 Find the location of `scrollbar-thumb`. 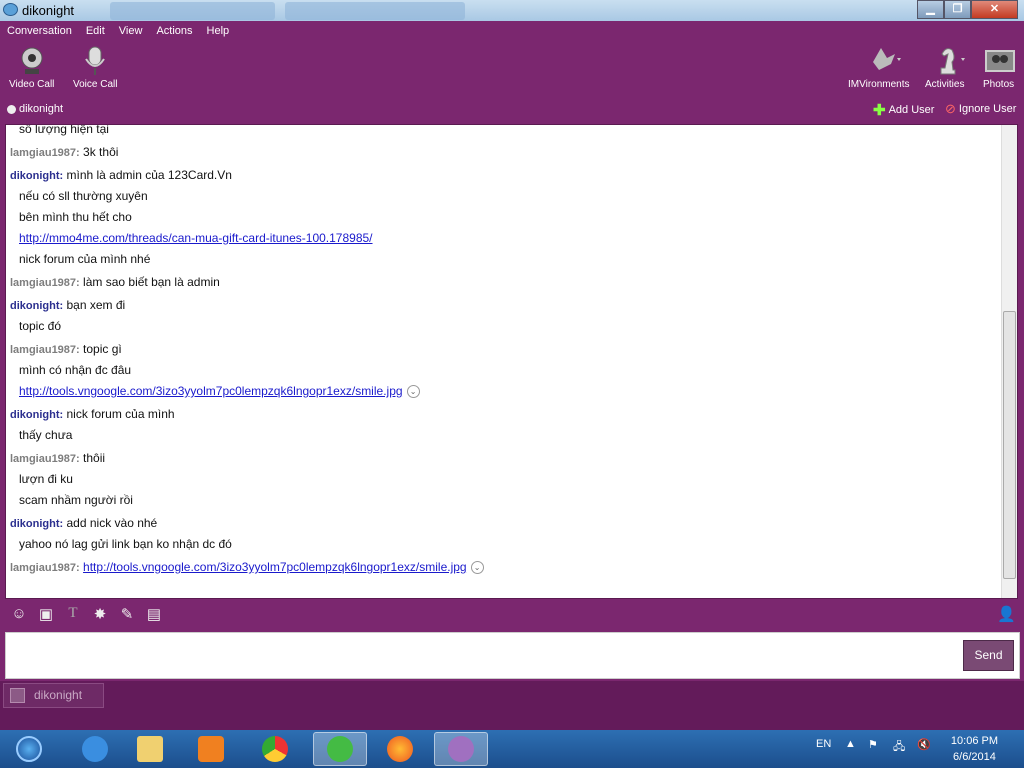

scrollbar-thumb is located at coordinates (1009, 445).